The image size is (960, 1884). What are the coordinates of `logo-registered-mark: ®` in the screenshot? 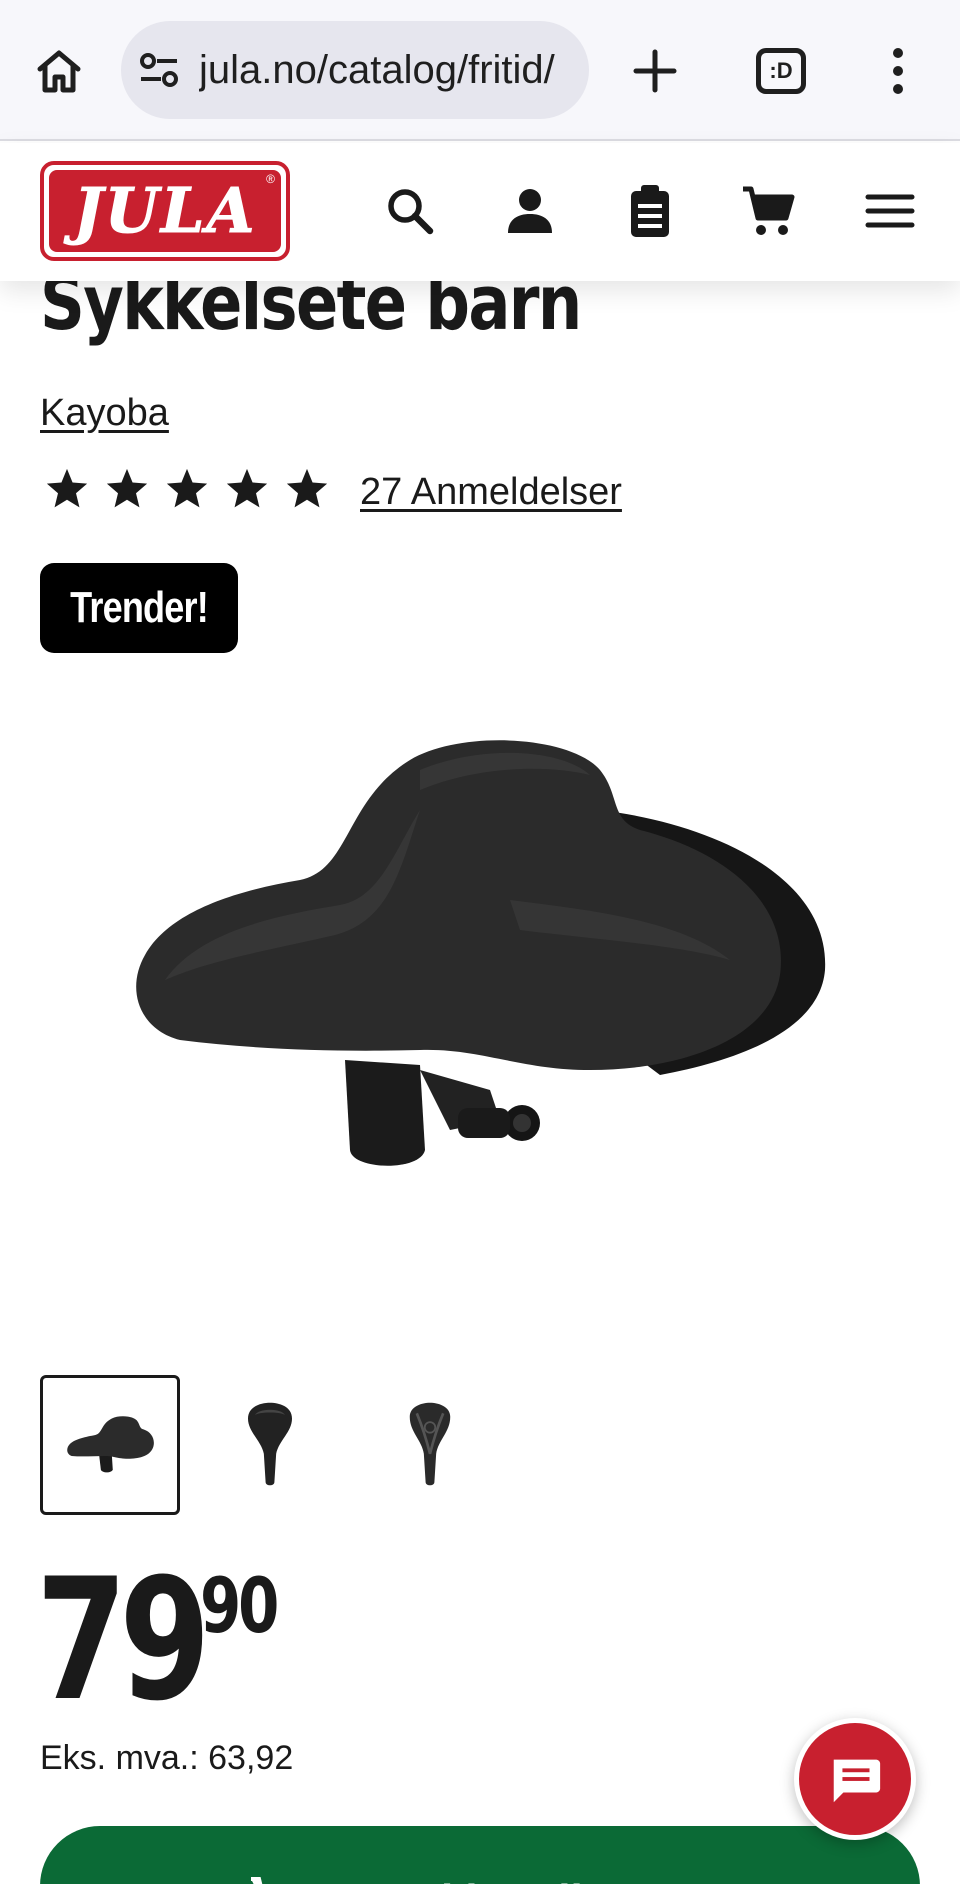 It's located at (270, 179).